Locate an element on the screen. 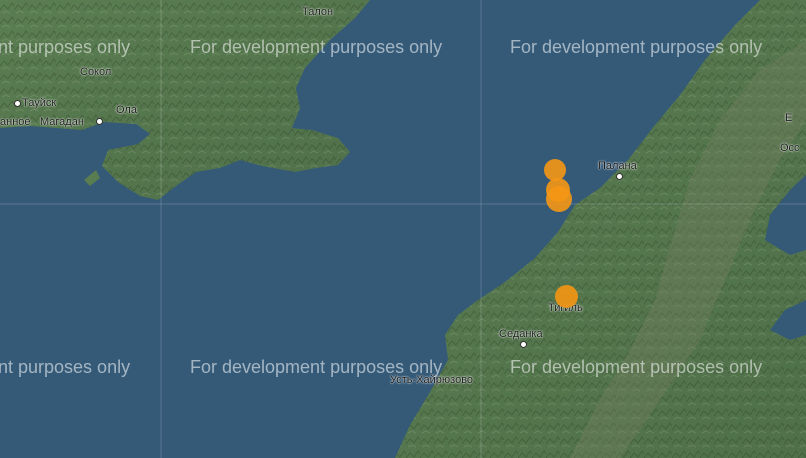 This screenshot has width=806, height=458. city-label: E is located at coordinates (789, 118).